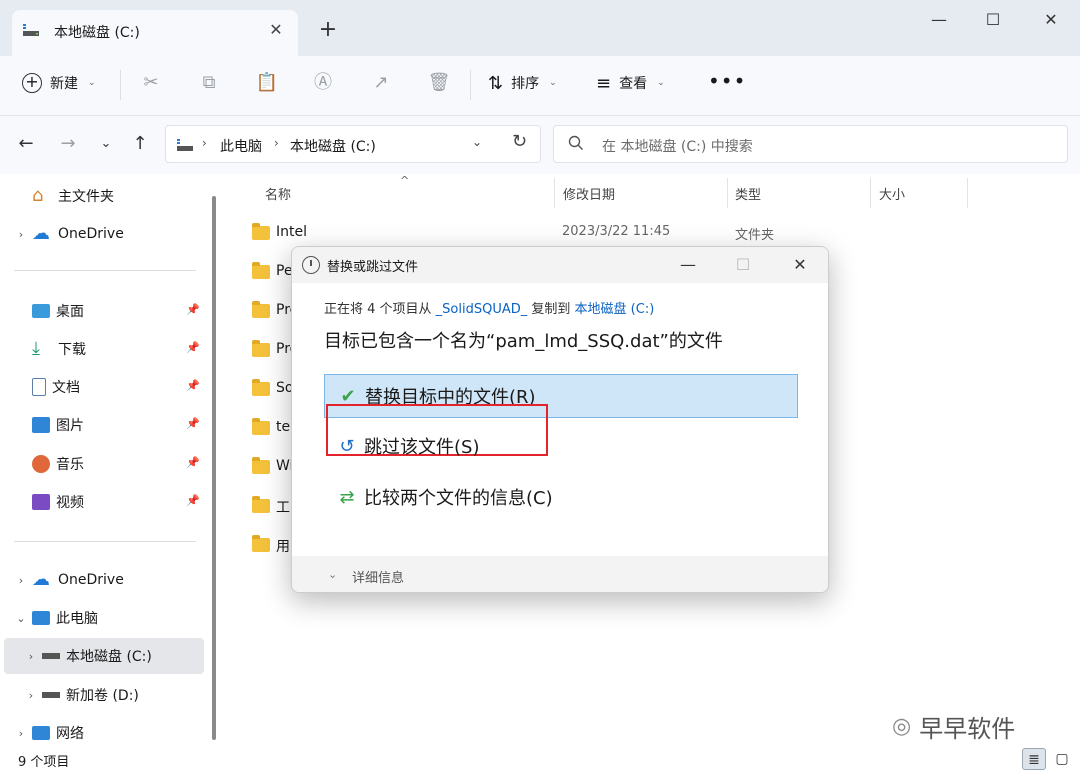  What do you see at coordinates (108, 311) in the screenshot?
I see `sidebar-item-desktop: 桌面 📌` at bounding box center [108, 311].